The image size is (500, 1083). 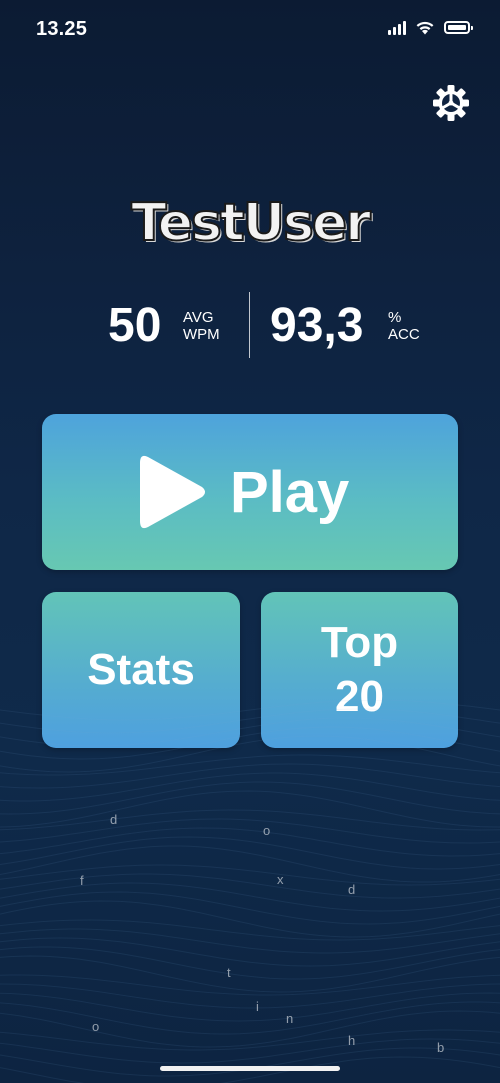 What do you see at coordinates (280, 879) in the screenshot?
I see `floating-letter: x` at bounding box center [280, 879].